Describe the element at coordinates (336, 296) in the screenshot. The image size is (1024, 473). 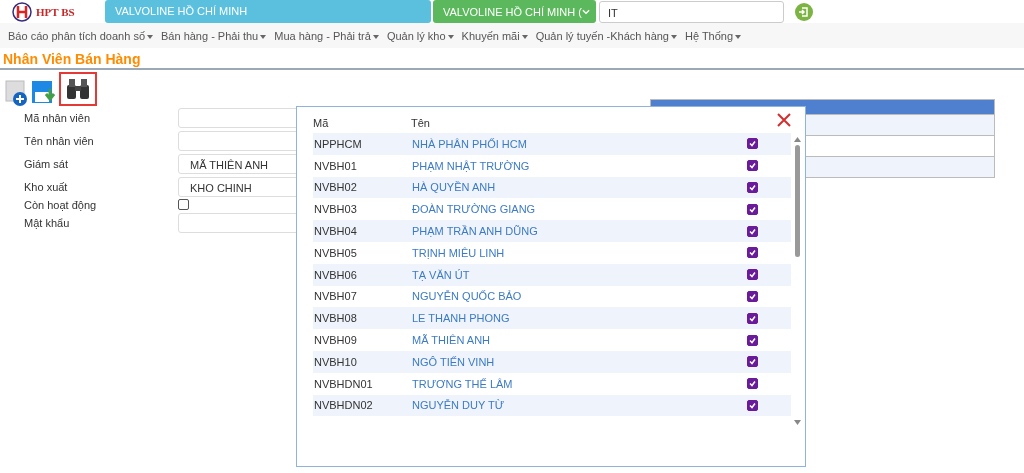
I see `code-cell-text: NVBH07` at that location.